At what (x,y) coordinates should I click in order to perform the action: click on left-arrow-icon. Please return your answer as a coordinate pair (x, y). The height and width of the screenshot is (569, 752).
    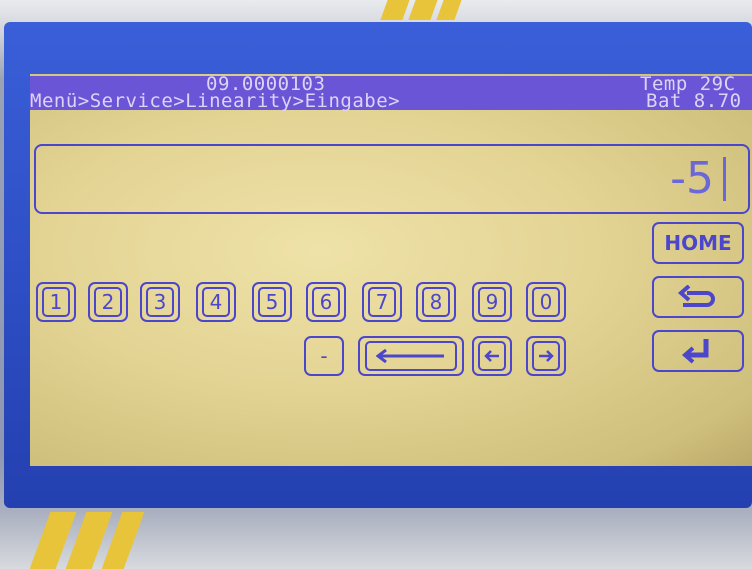
    Looking at the image, I should click on (492, 356).